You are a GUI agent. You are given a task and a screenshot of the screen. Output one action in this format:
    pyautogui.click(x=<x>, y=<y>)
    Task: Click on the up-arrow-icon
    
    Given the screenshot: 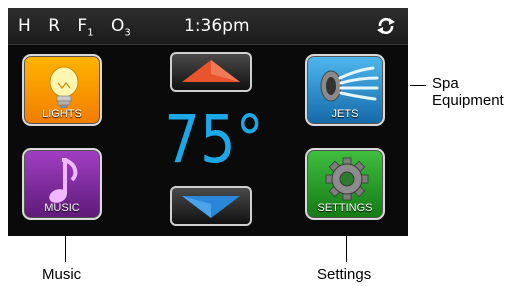 What is the action you would take?
    pyautogui.click(x=211, y=71)
    